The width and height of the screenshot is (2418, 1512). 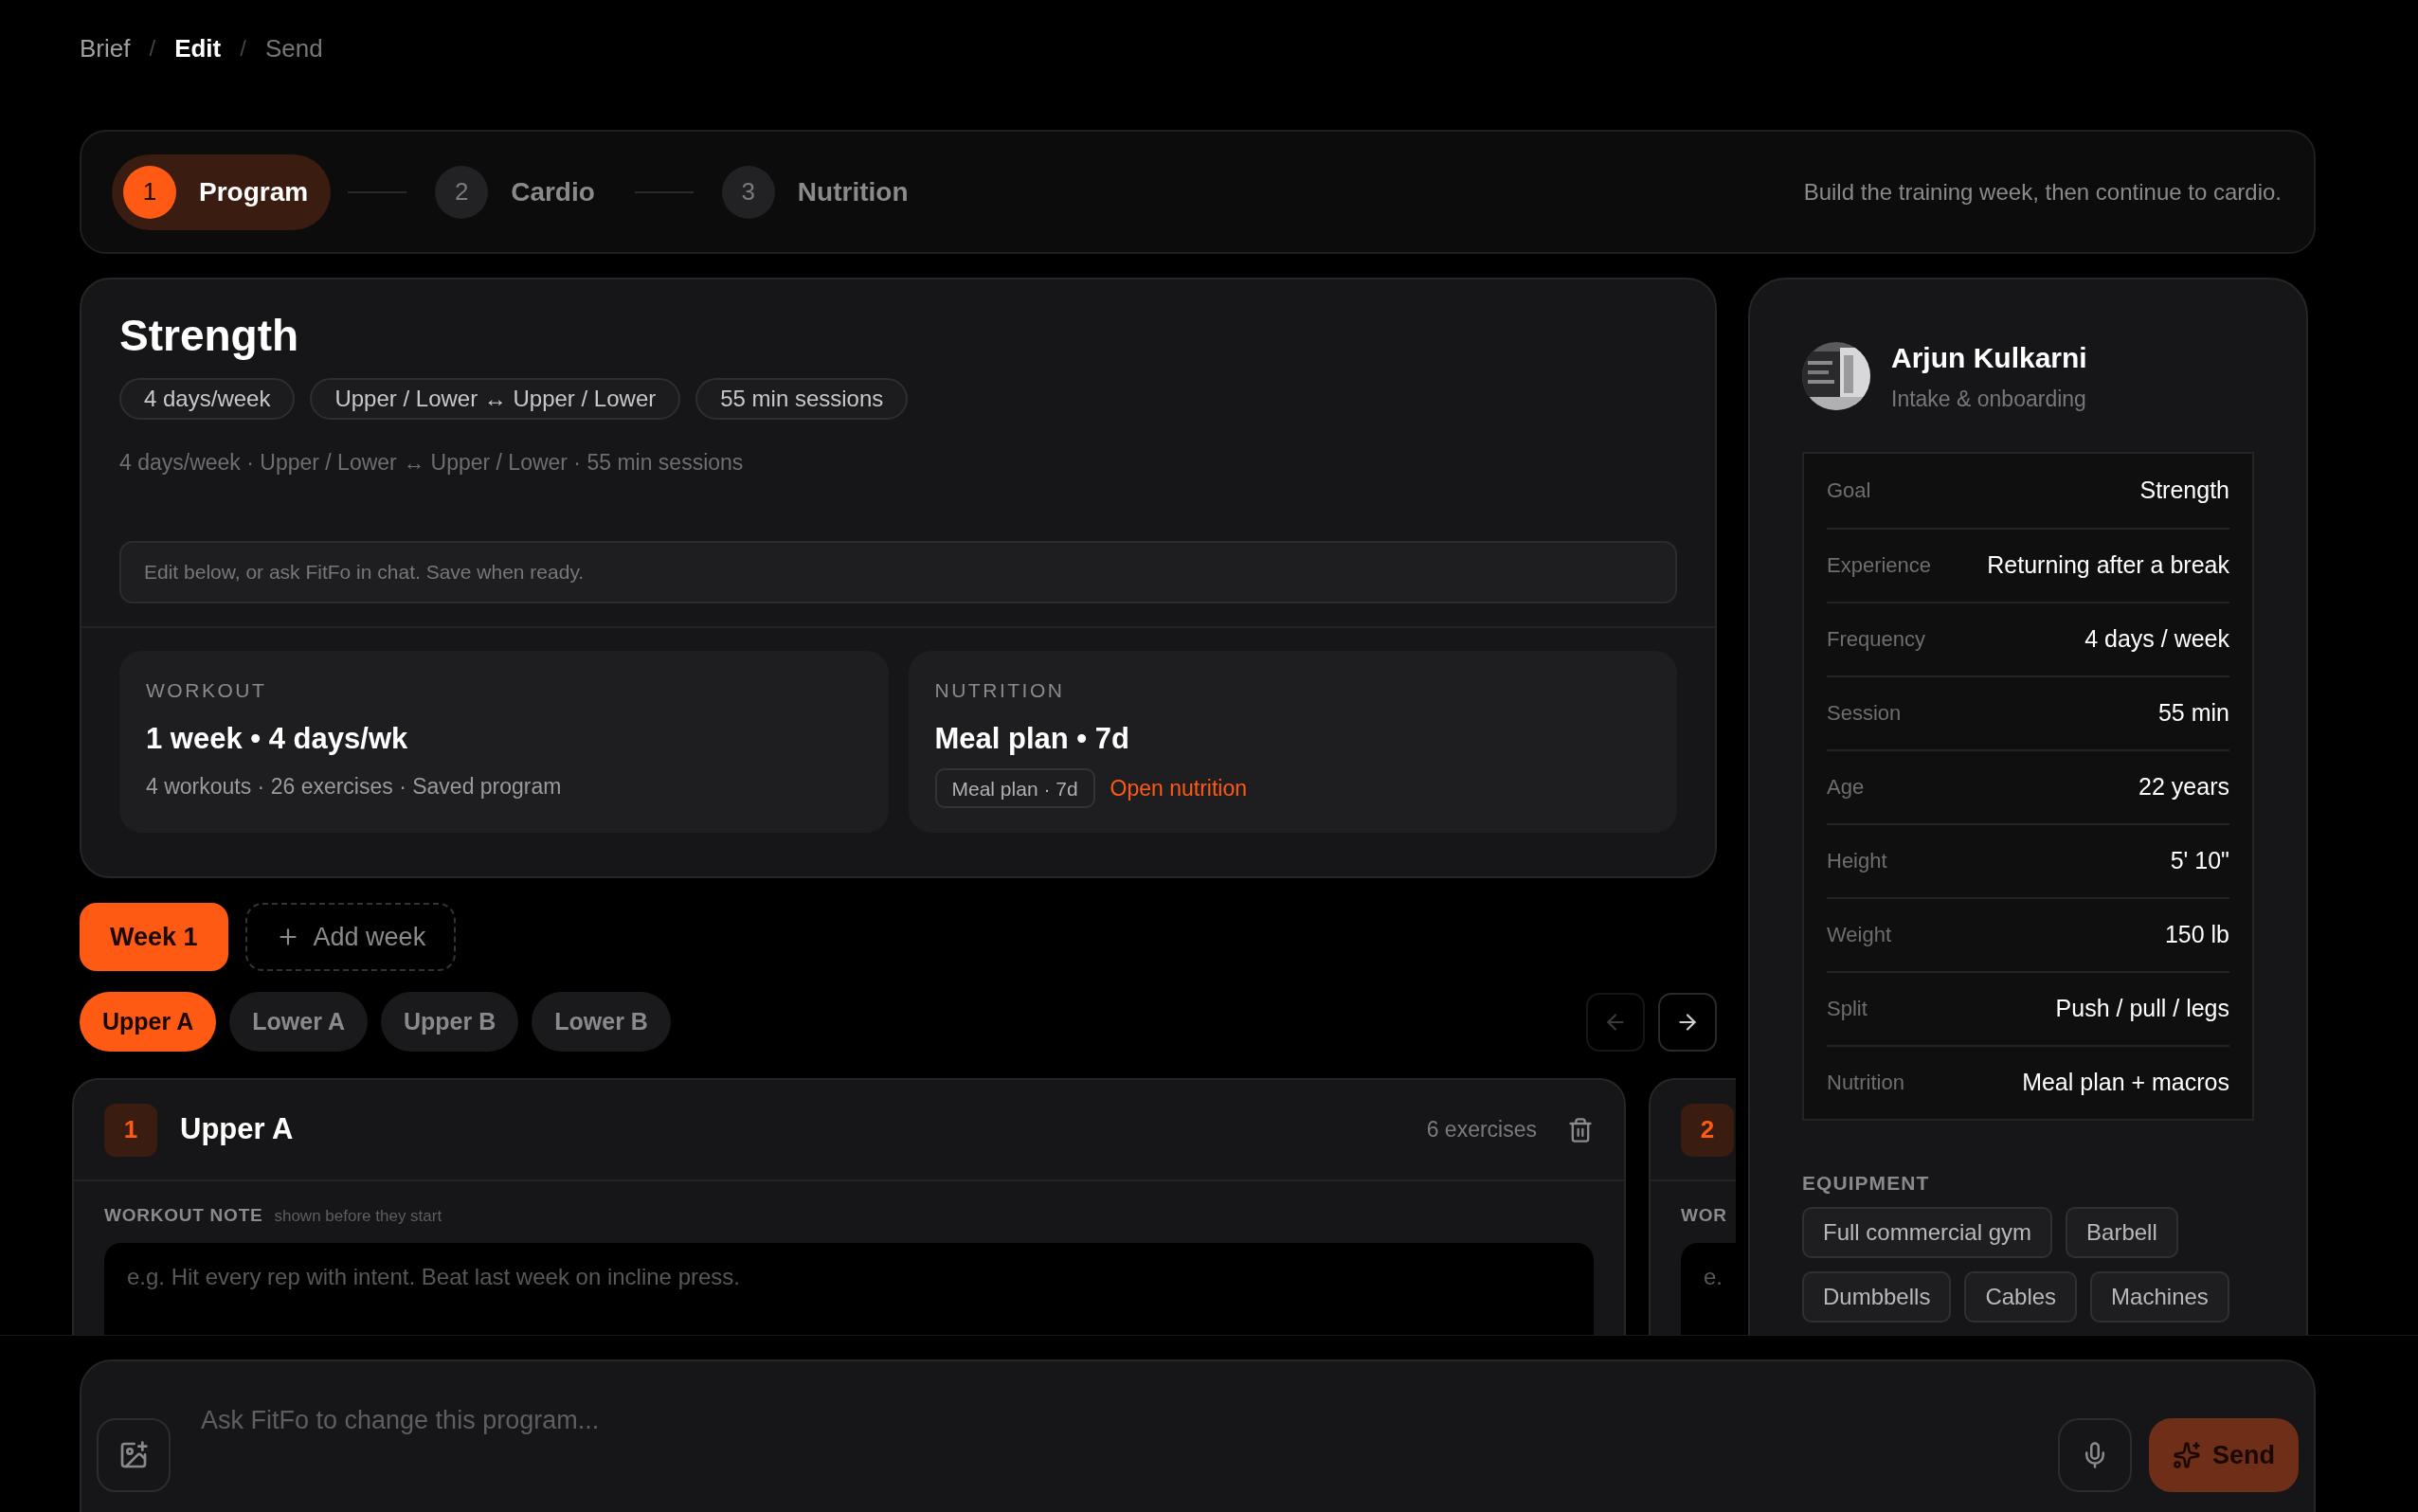 I want to click on fact-value: Meal plan + macros, so click(x=2125, y=1082).